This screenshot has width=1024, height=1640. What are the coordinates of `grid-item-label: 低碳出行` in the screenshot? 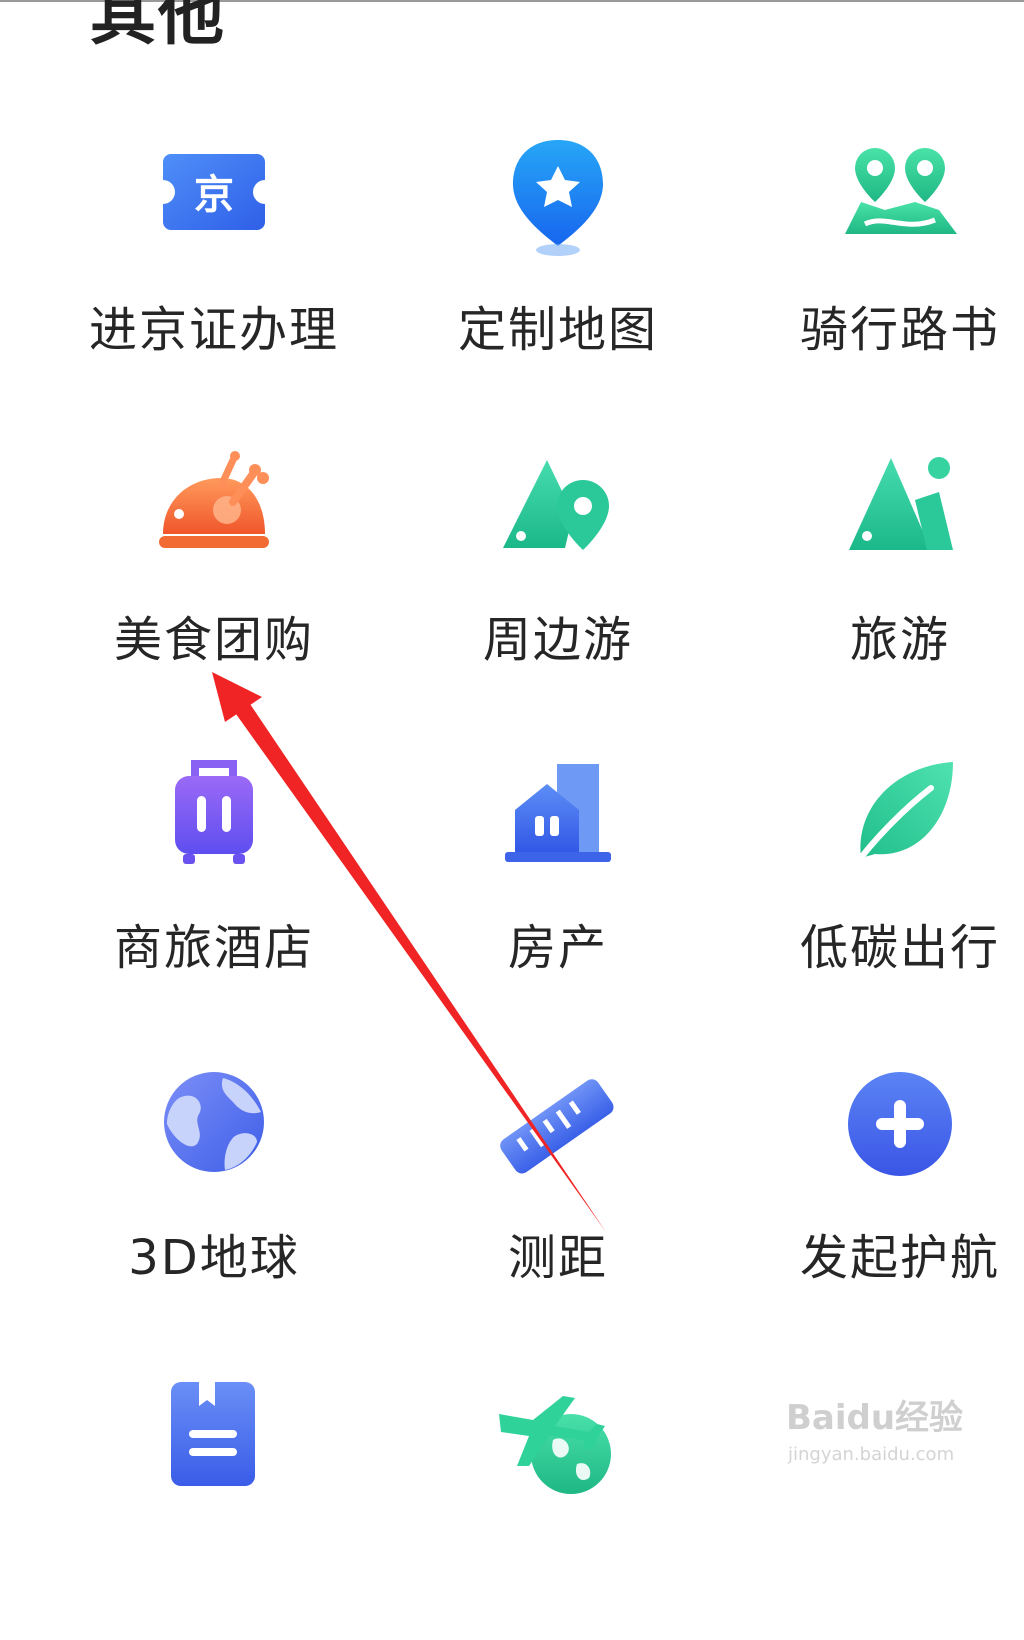 It's located at (899, 948).